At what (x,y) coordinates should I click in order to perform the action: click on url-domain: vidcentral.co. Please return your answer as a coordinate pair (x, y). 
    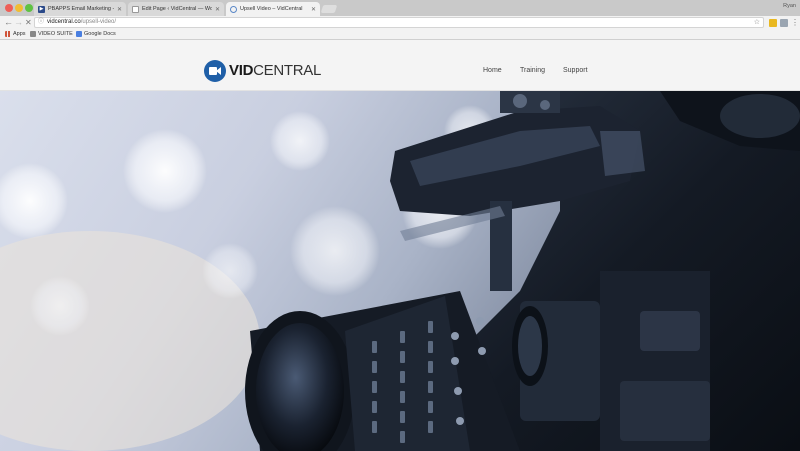
    Looking at the image, I should click on (64, 22).